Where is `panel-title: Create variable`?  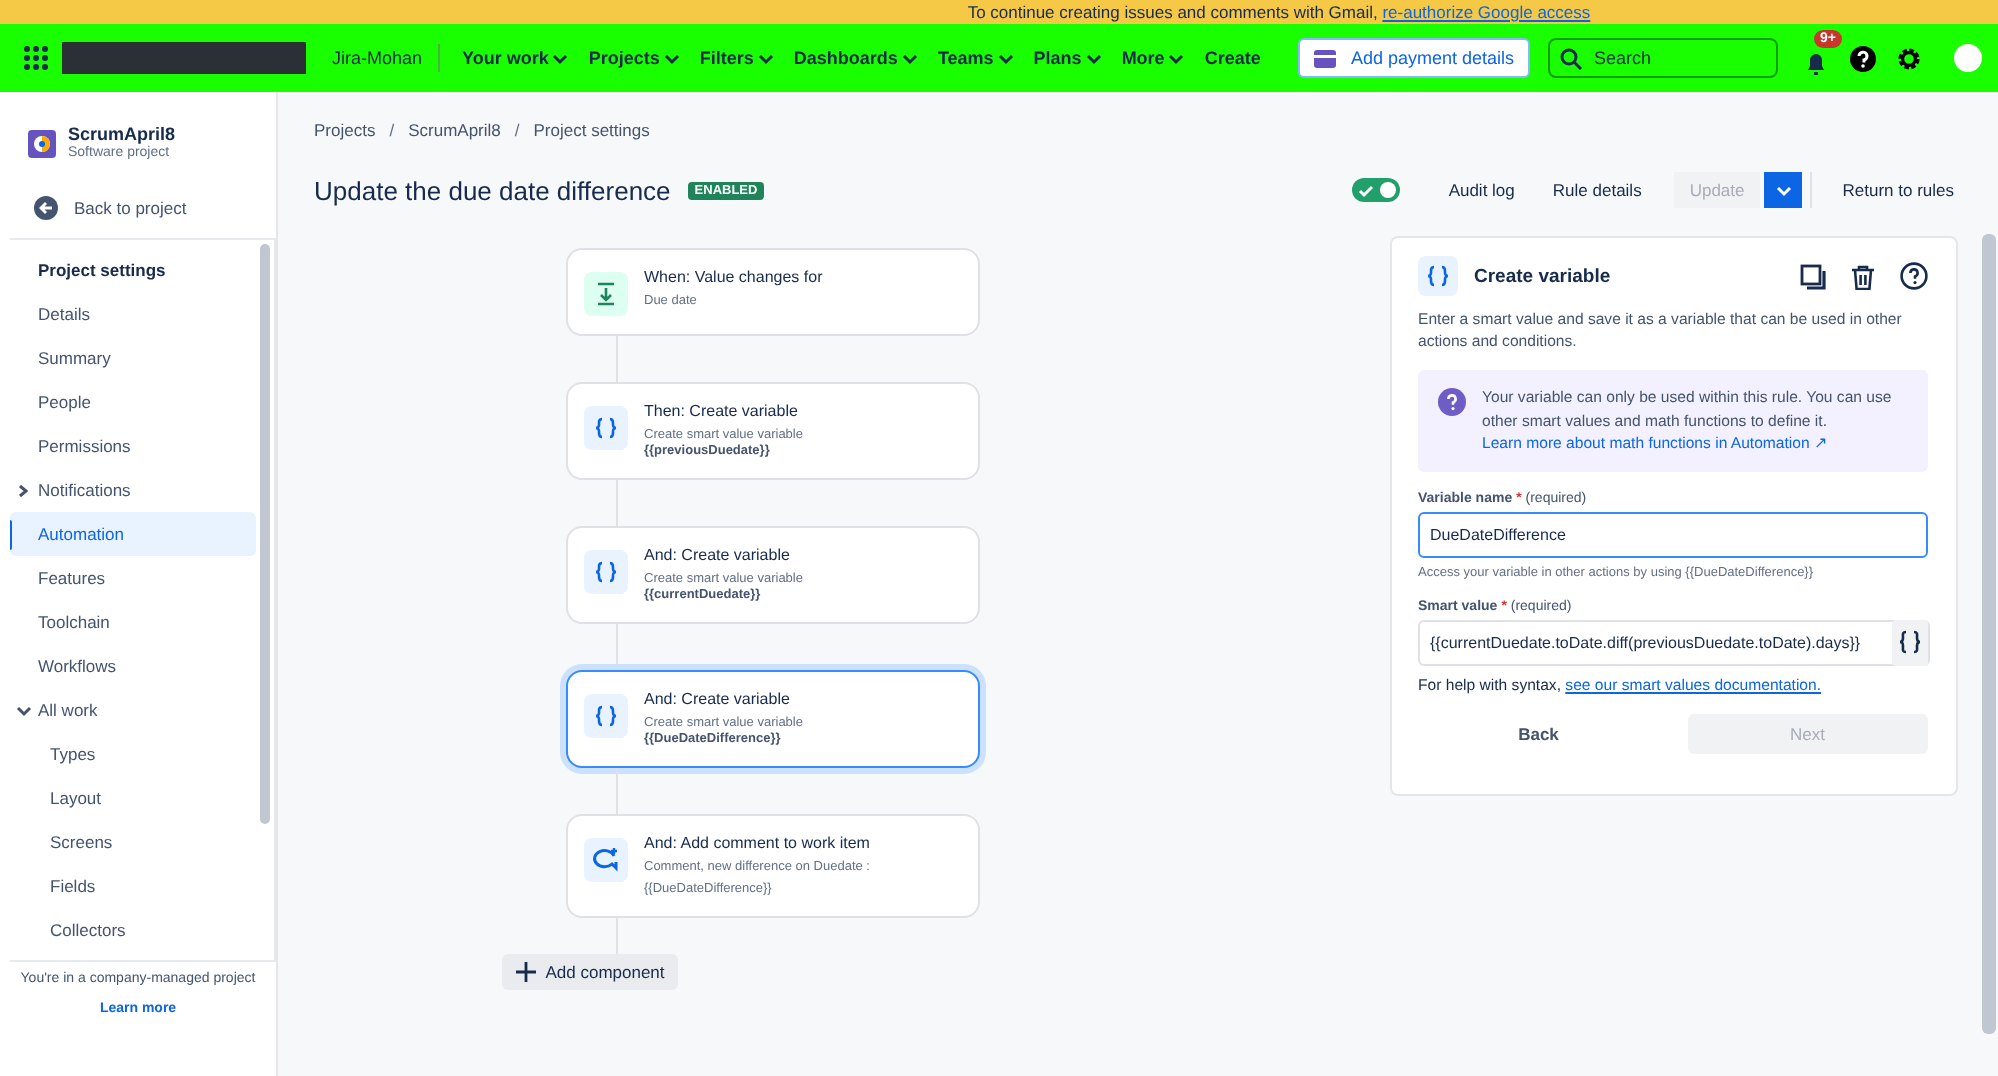
panel-title: Create variable is located at coordinates (1542, 276).